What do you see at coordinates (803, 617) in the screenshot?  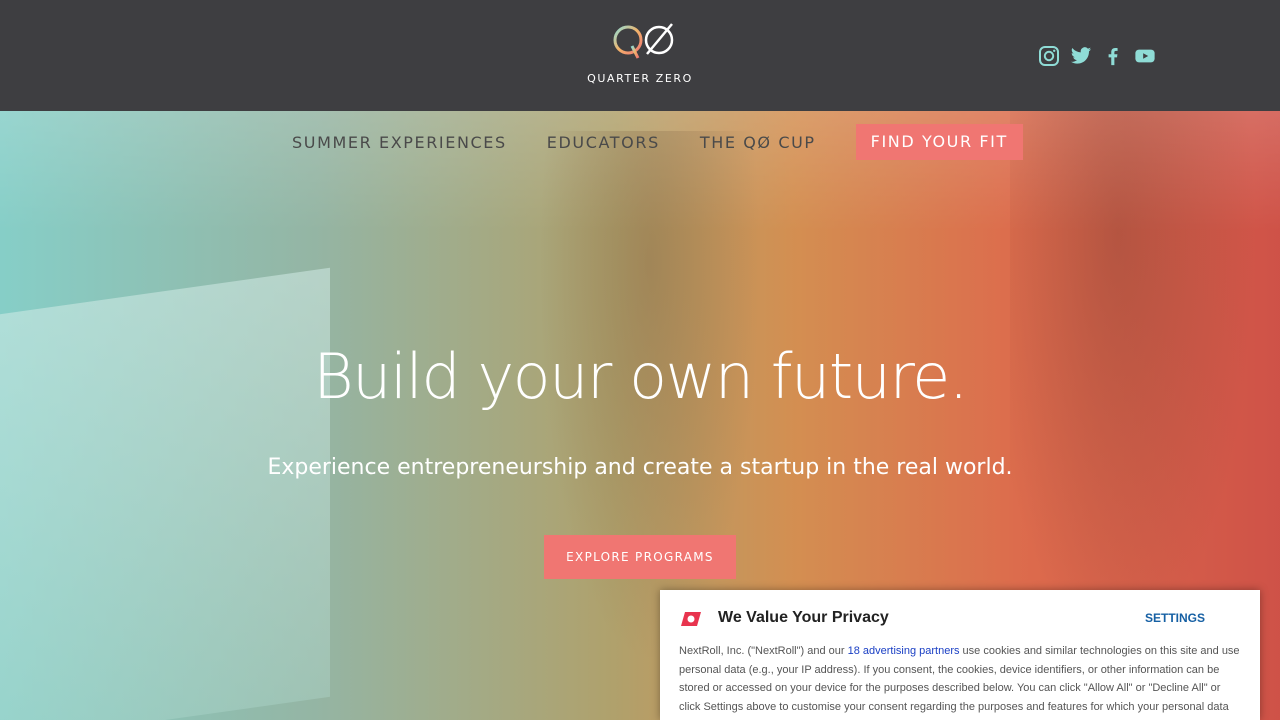 I see `privacy-title: We Value Your Privacy` at bounding box center [803, 617].